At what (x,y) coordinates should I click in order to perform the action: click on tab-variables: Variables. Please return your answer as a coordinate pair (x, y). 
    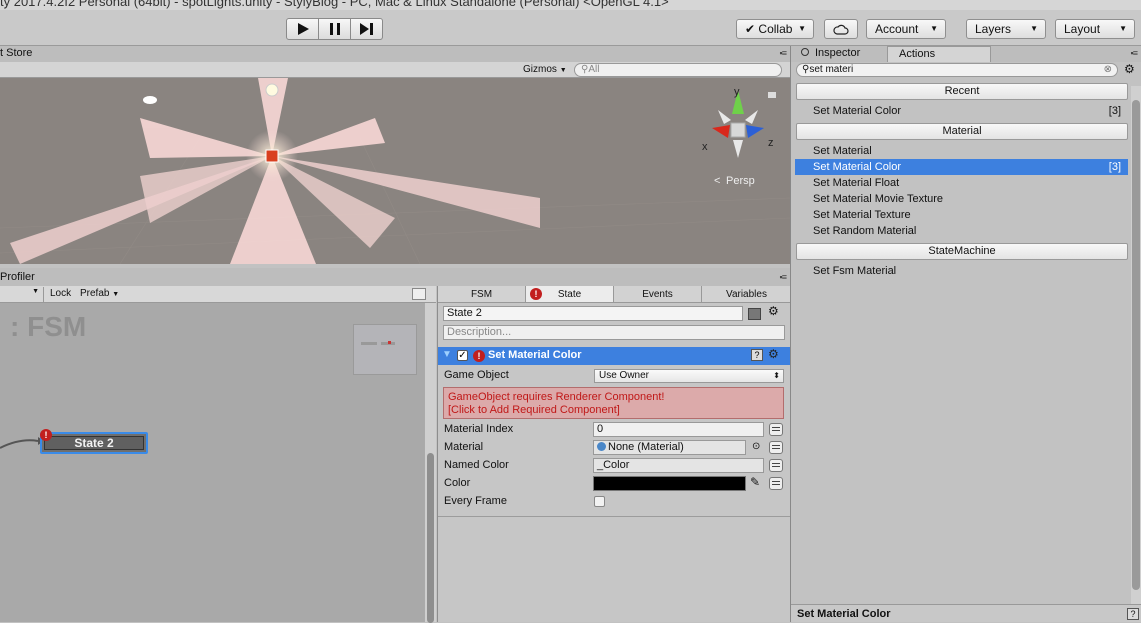
    Looking at the image, I should click on (746, 294).